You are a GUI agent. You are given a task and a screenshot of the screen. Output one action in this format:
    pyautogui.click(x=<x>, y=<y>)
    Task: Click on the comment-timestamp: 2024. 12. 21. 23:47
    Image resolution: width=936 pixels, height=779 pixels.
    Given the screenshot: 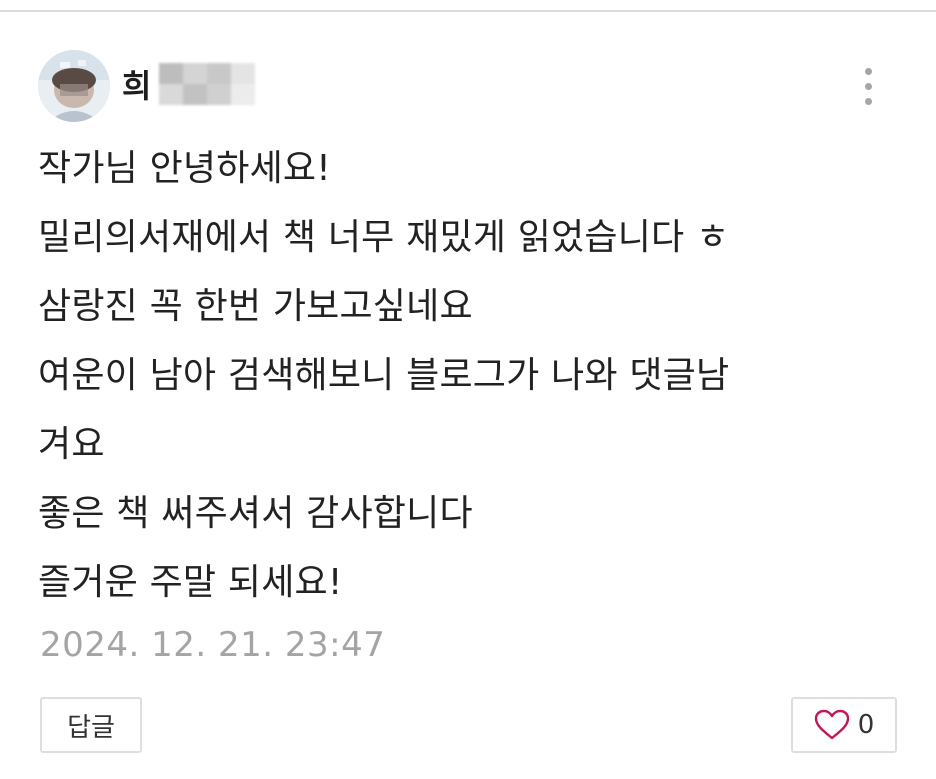 What is the action you would take?
    pyautogui.click(x=213, y=645)
    